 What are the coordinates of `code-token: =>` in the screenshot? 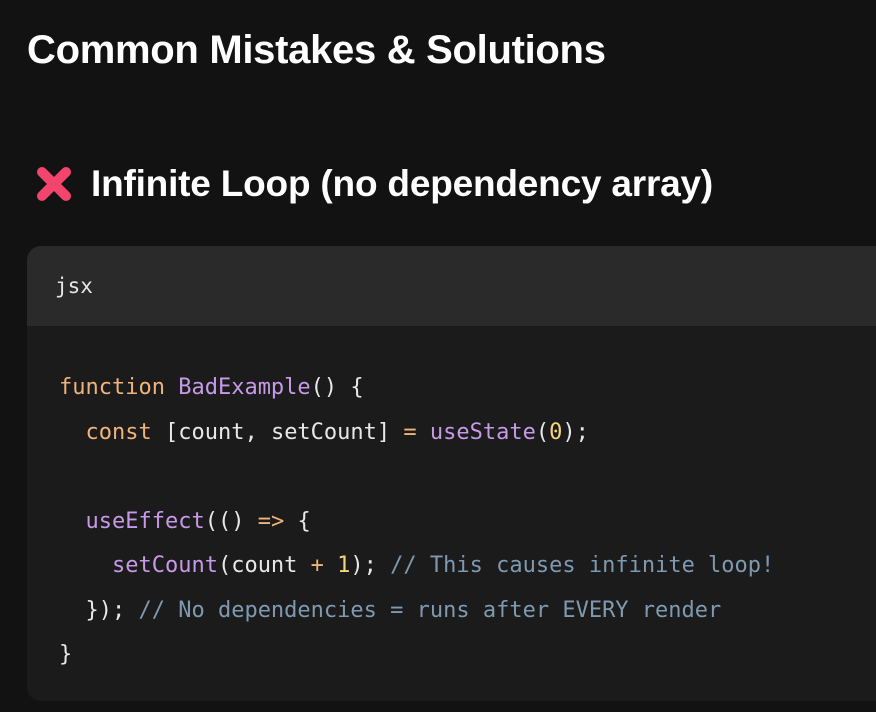 It's located at (277, 521).